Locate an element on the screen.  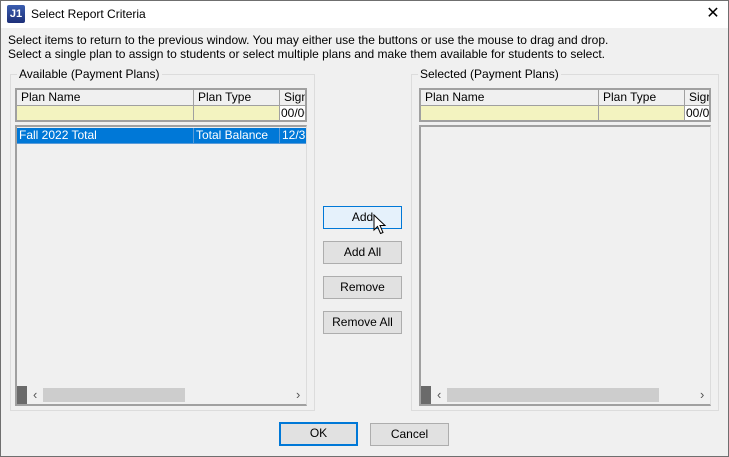
available-legend: Available (Payment Plans) is located at coordinates (89, 74).